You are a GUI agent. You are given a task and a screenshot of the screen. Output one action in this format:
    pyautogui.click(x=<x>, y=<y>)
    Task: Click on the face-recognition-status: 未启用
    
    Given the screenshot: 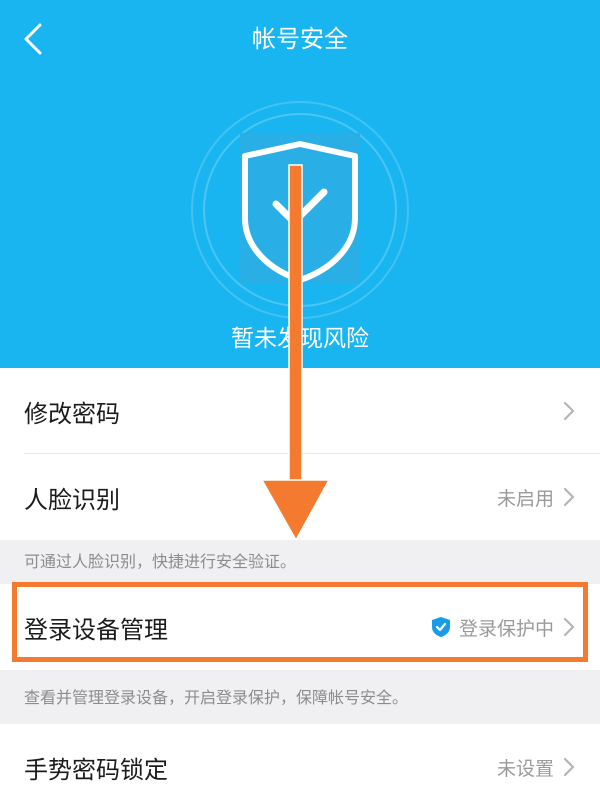 What is the action you would take?
    pyautogui.click(x=525, y=498)
    